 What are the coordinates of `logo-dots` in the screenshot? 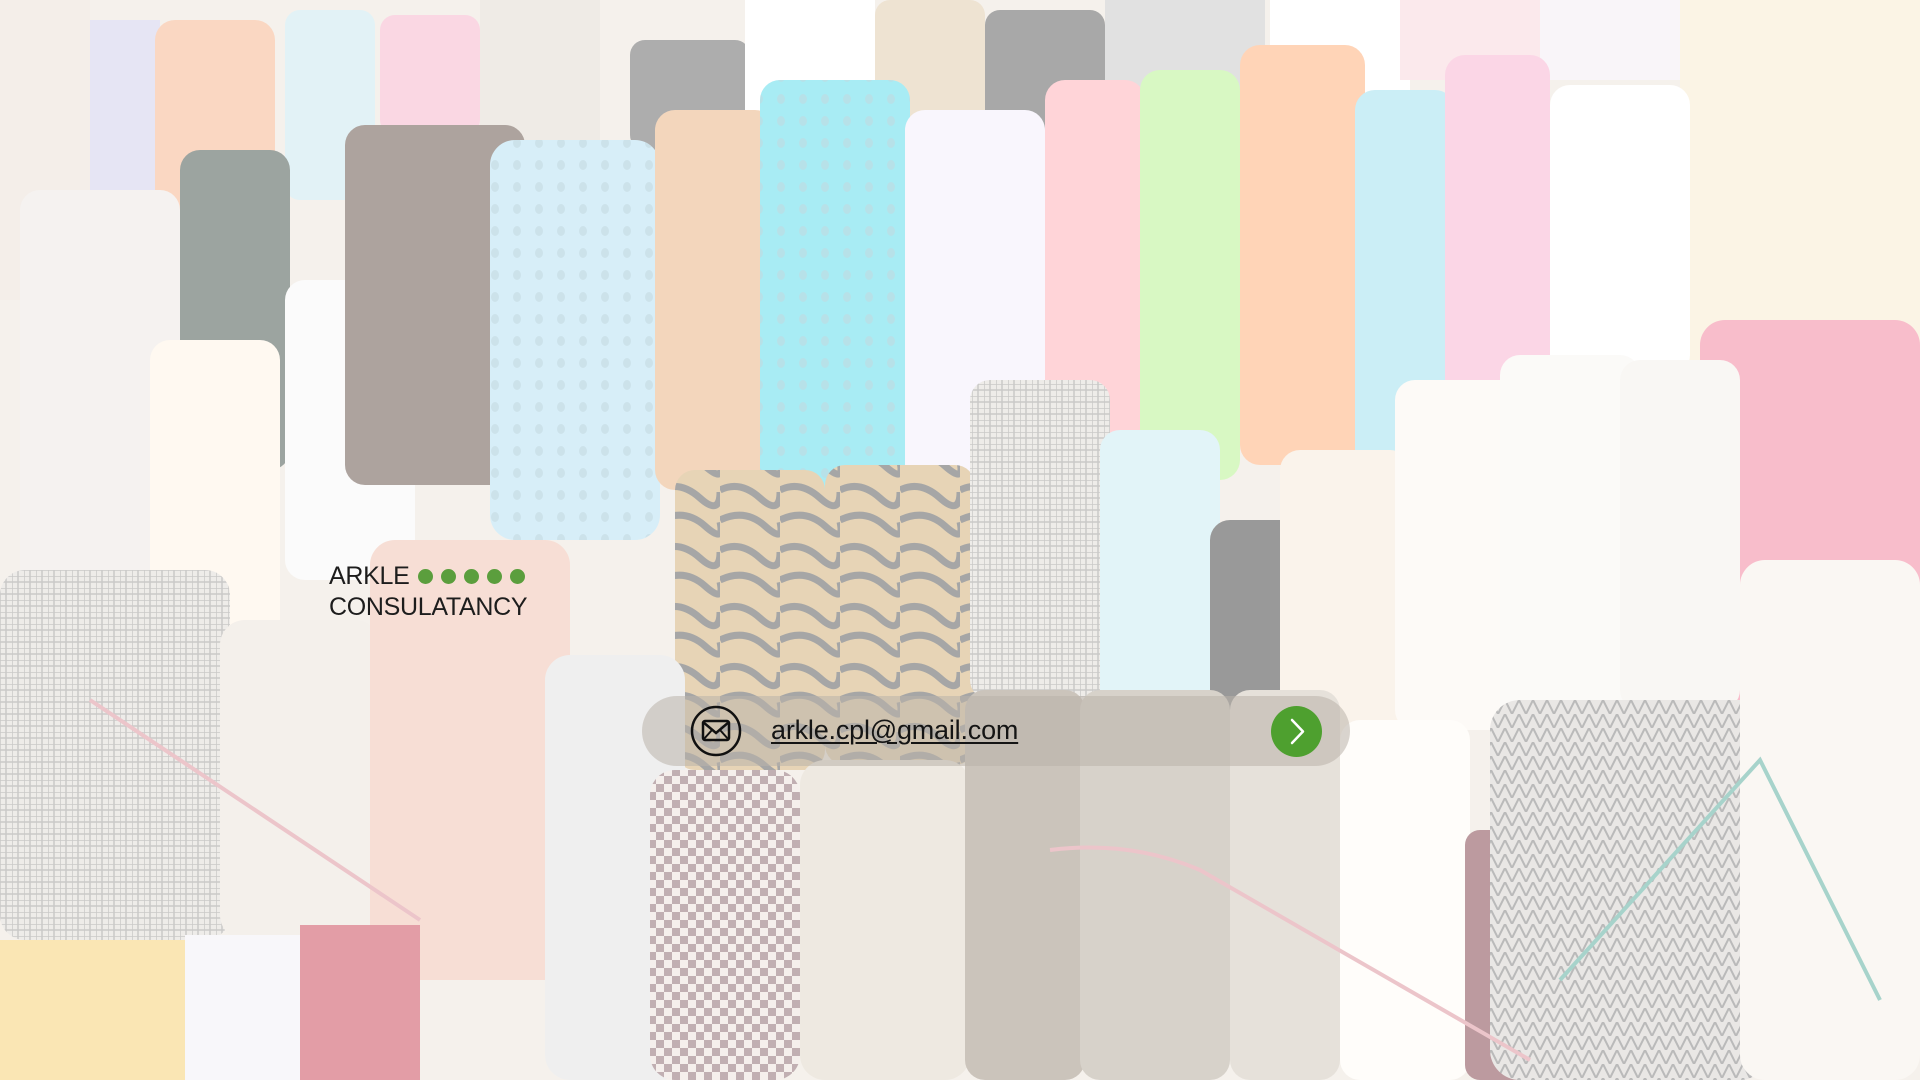 It's located at (472, 576).